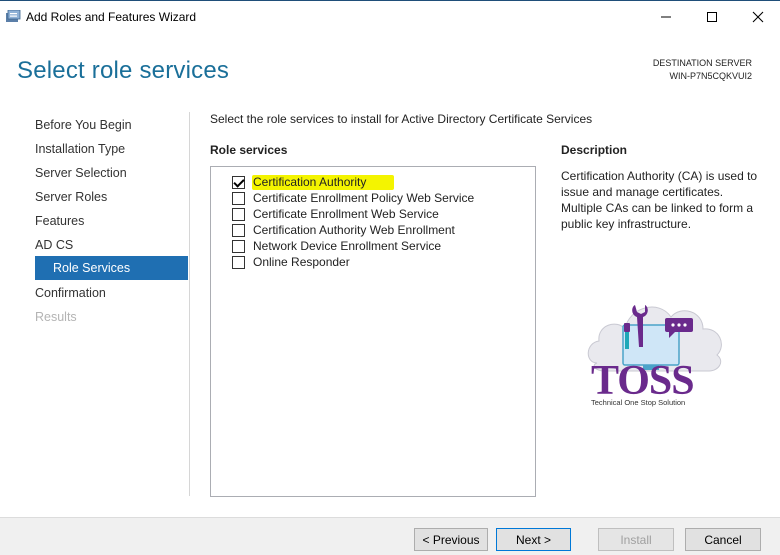  I want to click on role-service-item: Certification Authority Web Enrollment, so click(343, 230).